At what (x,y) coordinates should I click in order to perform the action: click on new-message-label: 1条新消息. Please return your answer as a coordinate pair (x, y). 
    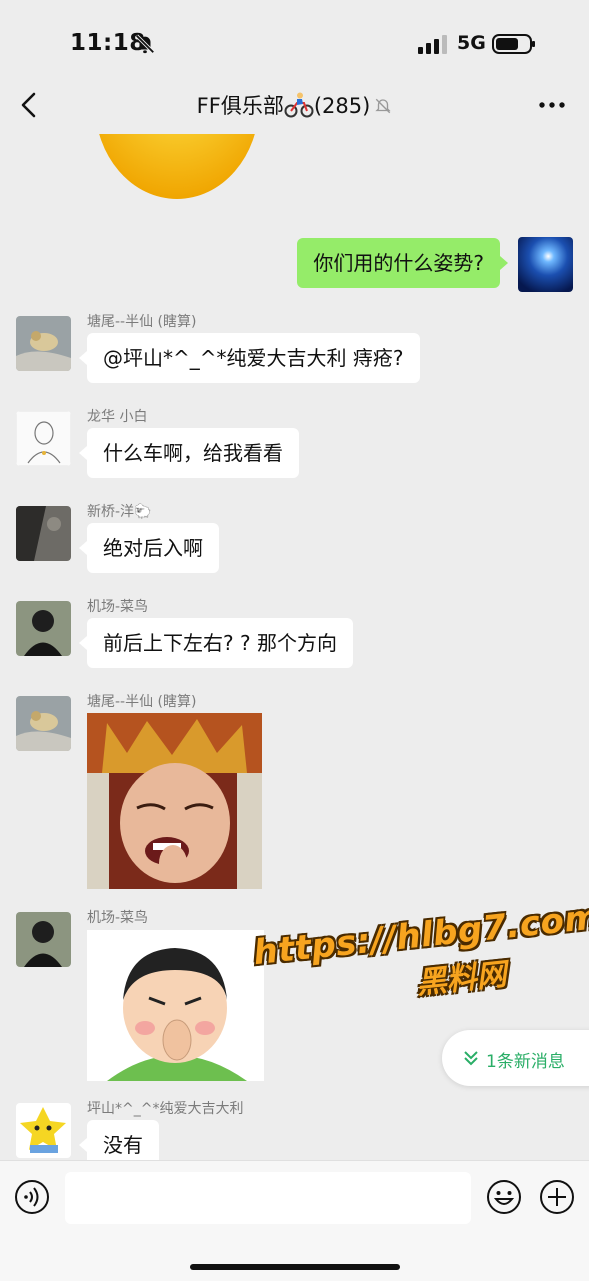
    Looking at the image, I should click on (525, 1062).